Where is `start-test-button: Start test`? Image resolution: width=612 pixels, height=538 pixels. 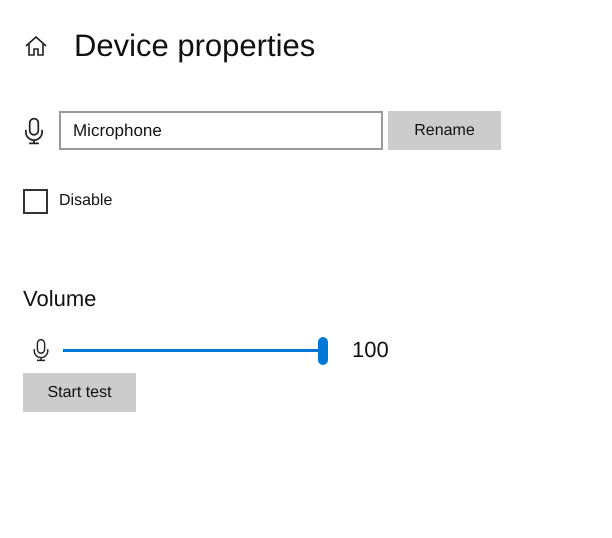 start-test-button: Start test is located at coordinates (79, 392).